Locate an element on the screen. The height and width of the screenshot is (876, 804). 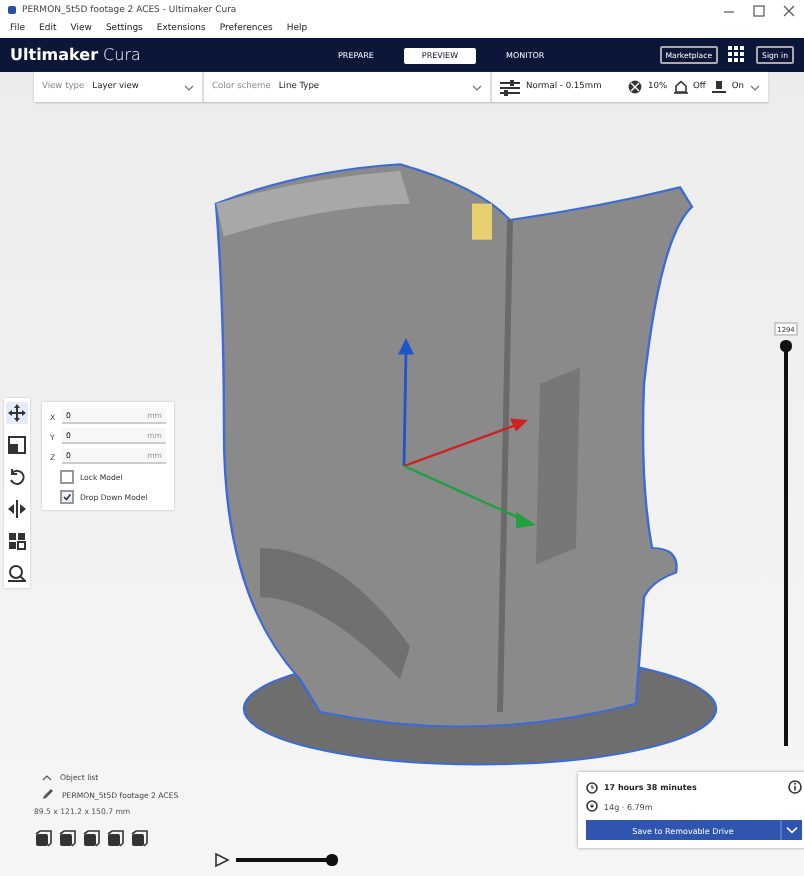
layer-slider-handle is located at coordinates (786, 345).